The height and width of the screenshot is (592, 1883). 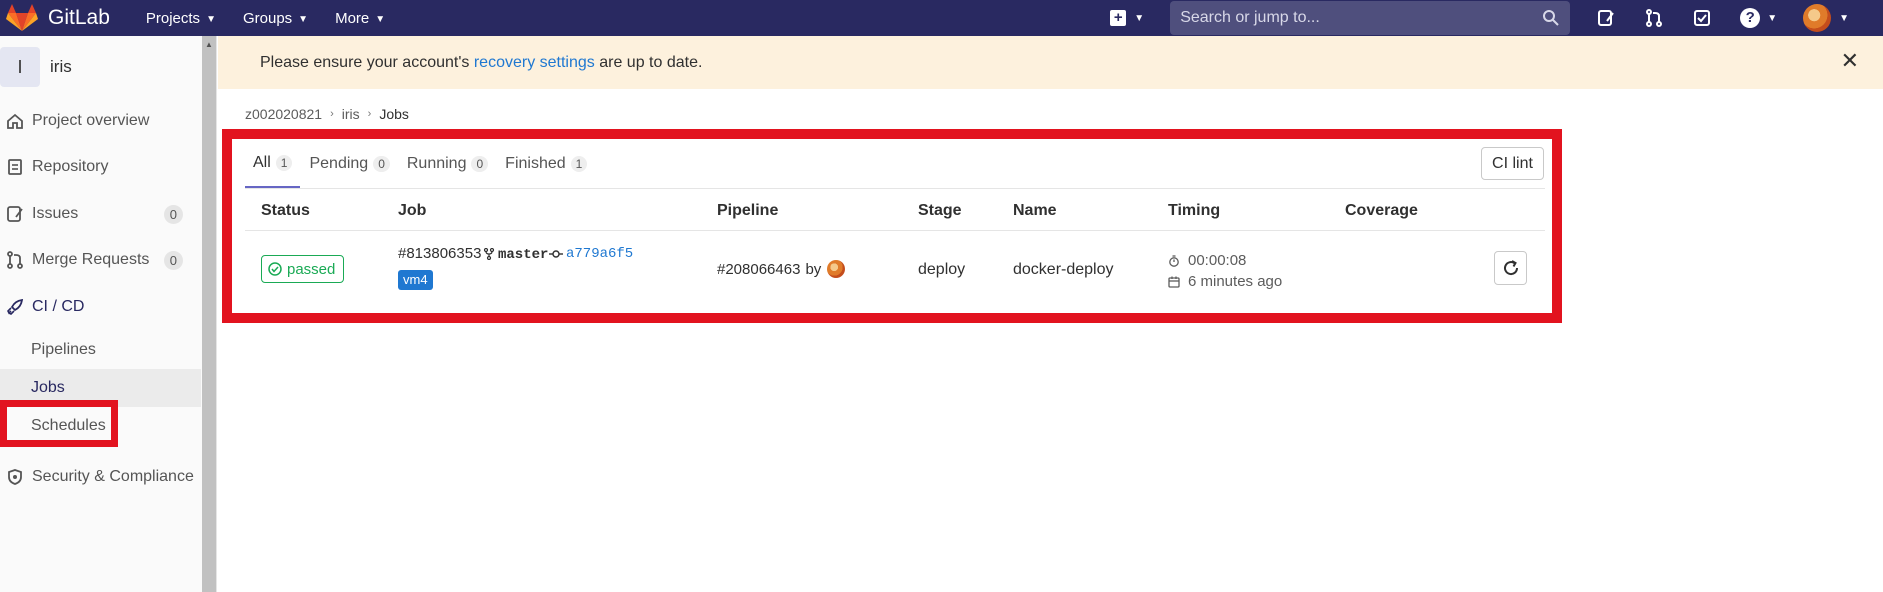 I want to click on help-icon: ?, so click(x=1750, y=18).